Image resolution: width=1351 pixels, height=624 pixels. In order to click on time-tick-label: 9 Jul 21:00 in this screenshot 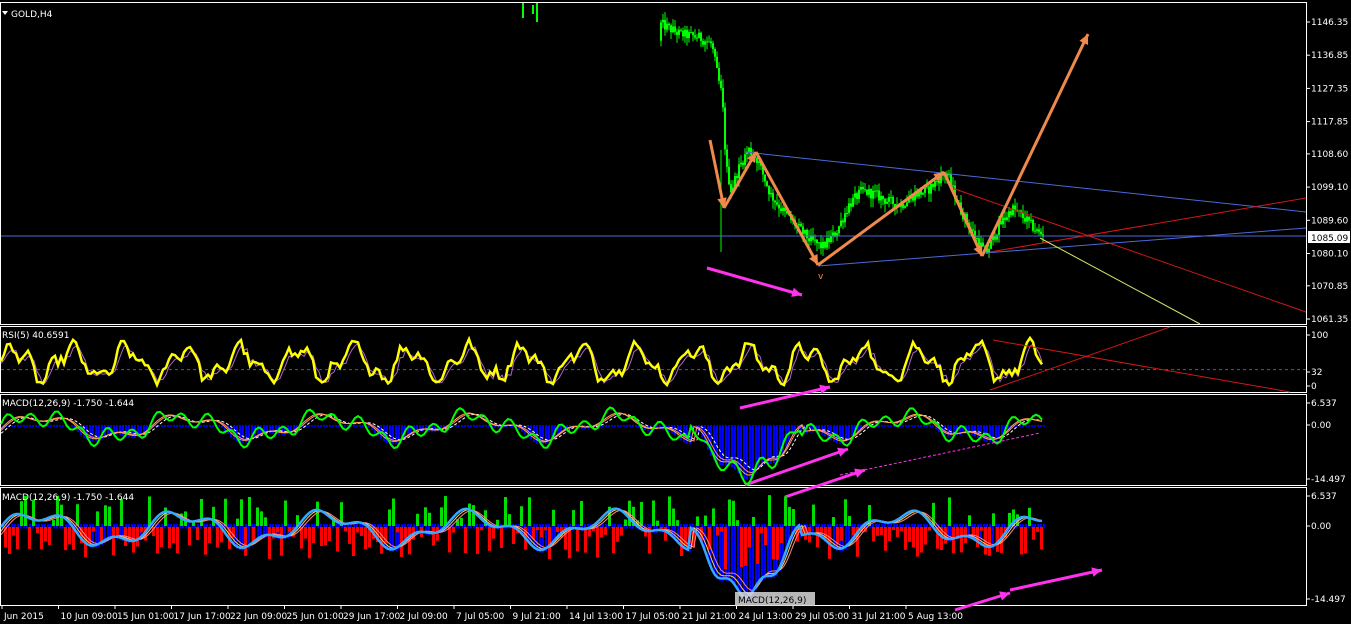, I will do `click(537, 617)`.